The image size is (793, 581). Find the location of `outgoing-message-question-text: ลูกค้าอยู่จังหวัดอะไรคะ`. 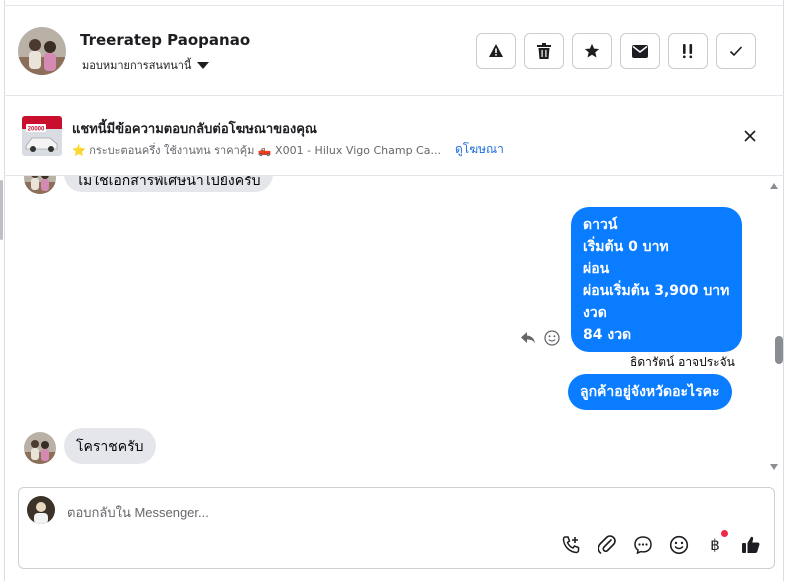

outgoing-message-question-text: ลูกค้าอยู่จังหวัดอะไรคะ is located at coordinates (650, 392).